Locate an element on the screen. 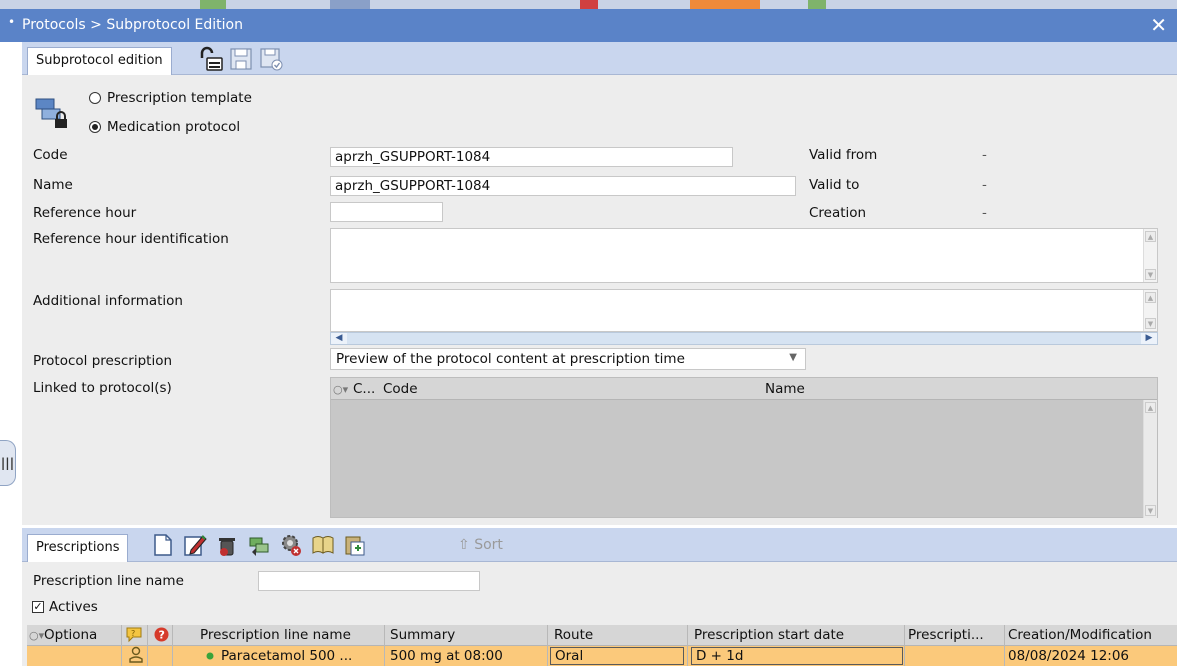 The image size is (1177, 668). reference-hour-input is located at coordinates (386, 212).